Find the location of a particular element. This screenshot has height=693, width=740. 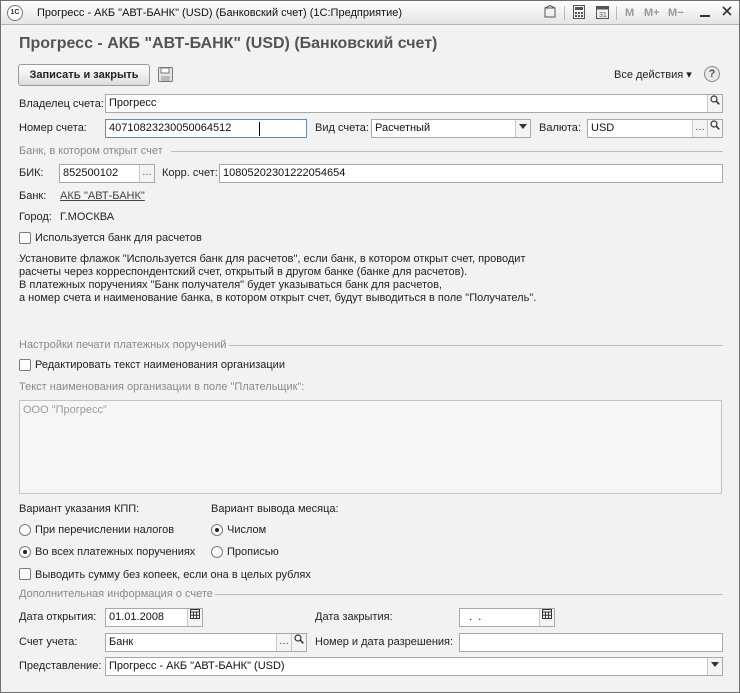

minimize-icon is located at coordinates (705, 13).